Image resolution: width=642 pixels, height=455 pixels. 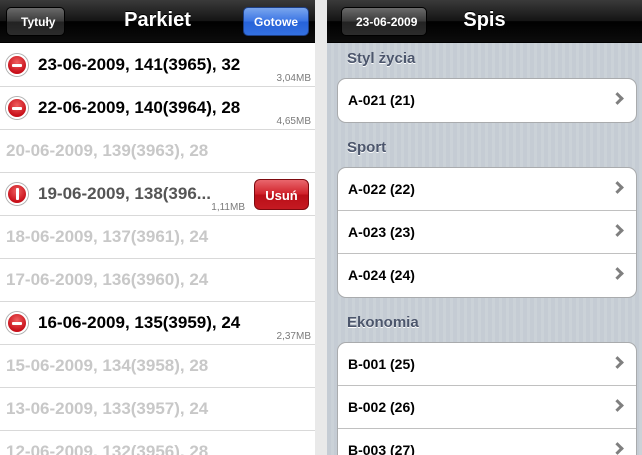 I want to click on list-item: 15-06-2009, 134(3958), 28, so click(x=157, y=366).